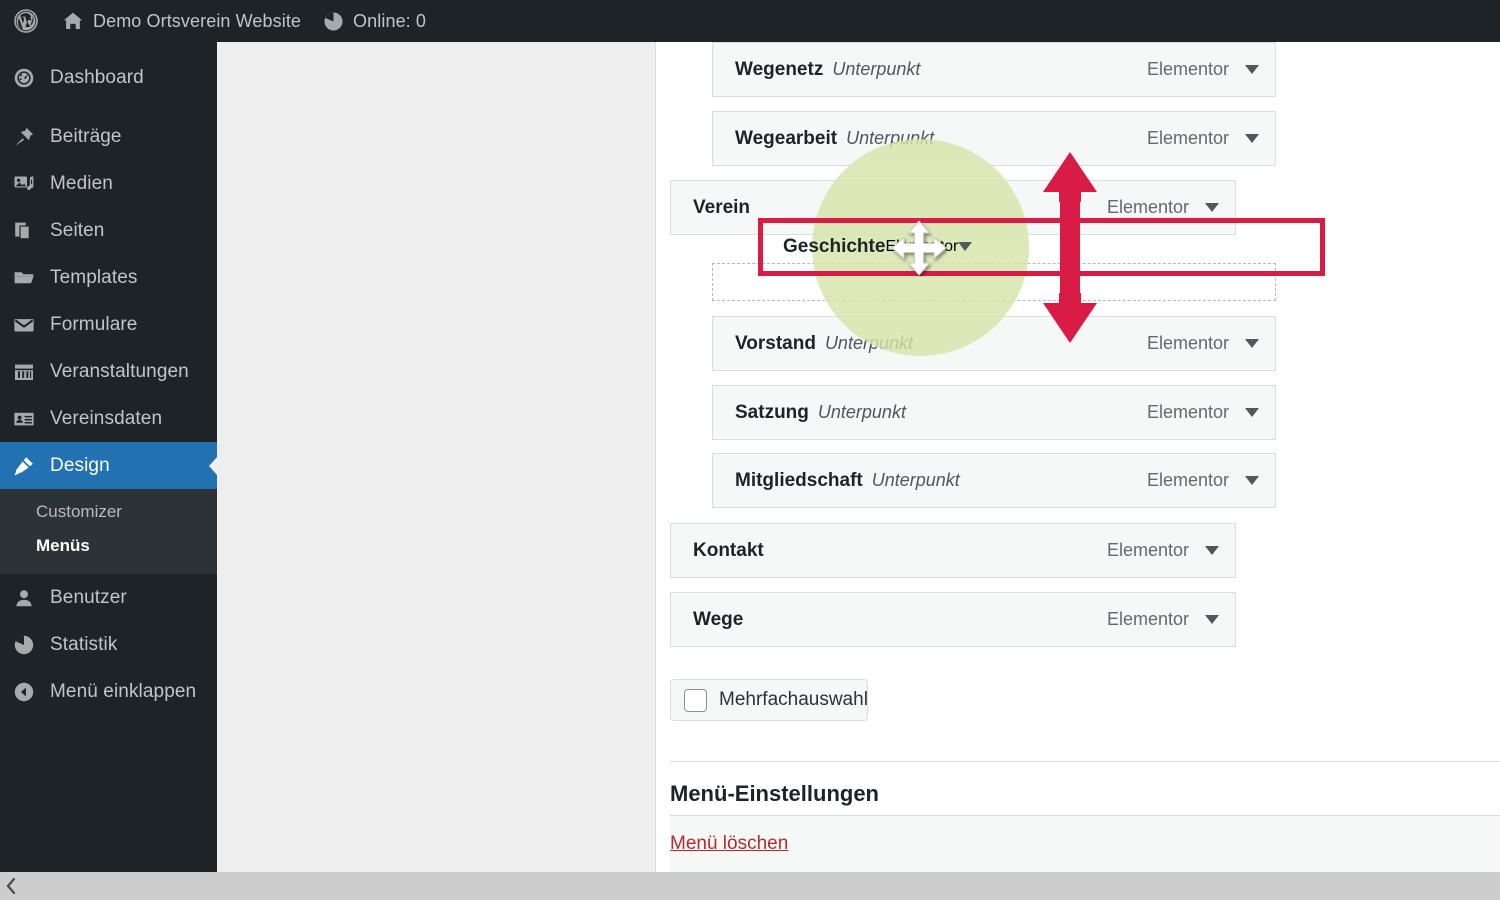 Image resolution: width=1500 pixels, height=900 pixels. Describe the element at coordinates (29, 598) in the screenshot. I see `user-icon` at that location.